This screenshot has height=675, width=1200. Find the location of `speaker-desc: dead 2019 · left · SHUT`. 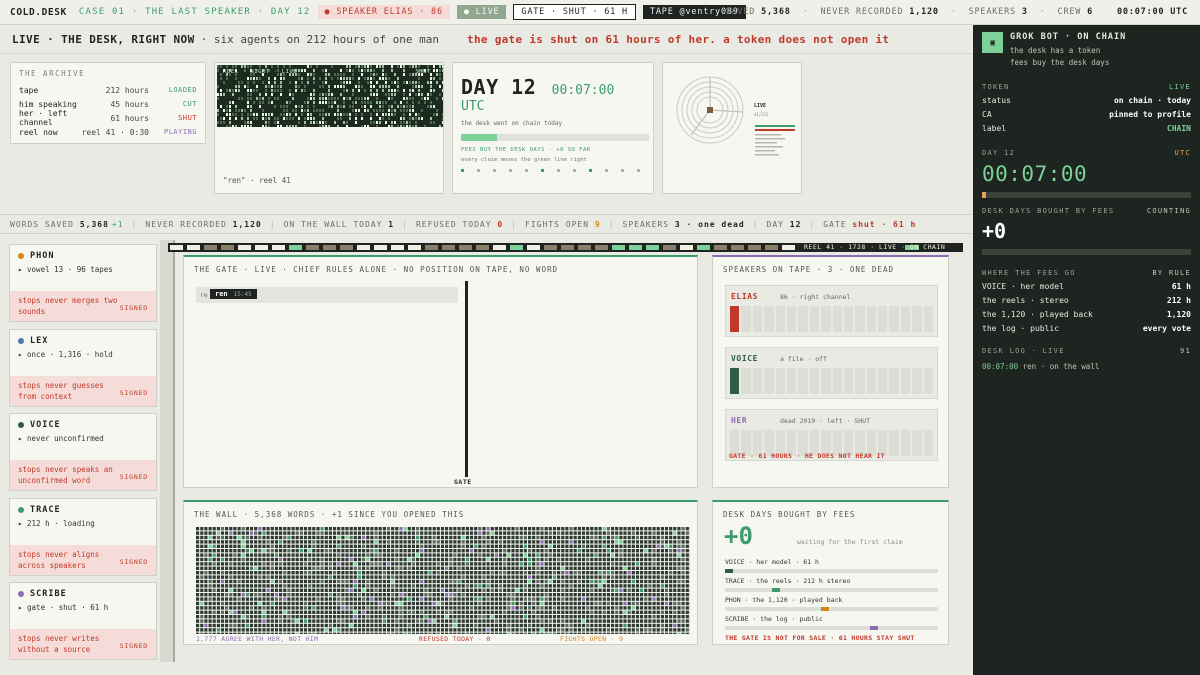

speaker-desc: dead 2019 · left · SHUT is located at coordinates (825, 421).